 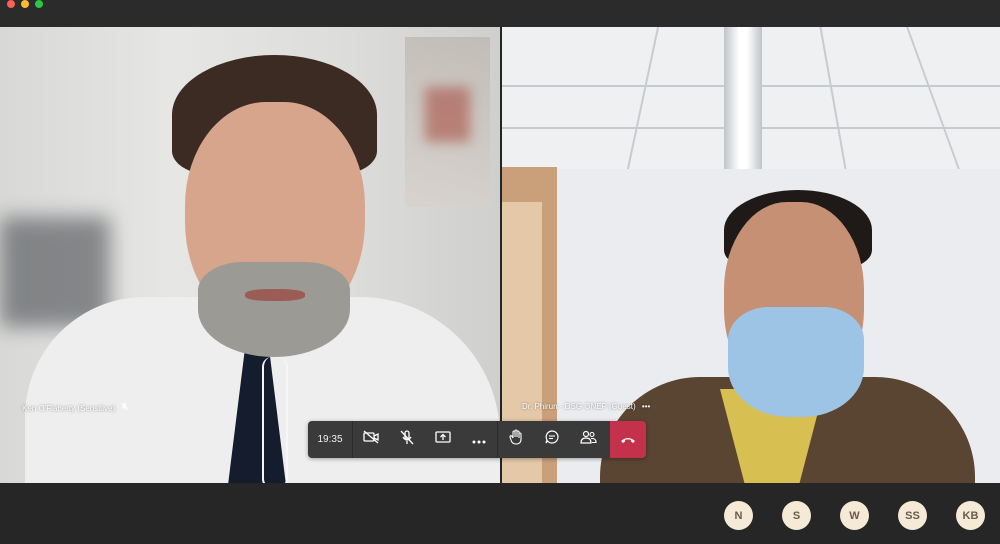 I want to click on camera-toggle-button, so click(x=371, y=439).